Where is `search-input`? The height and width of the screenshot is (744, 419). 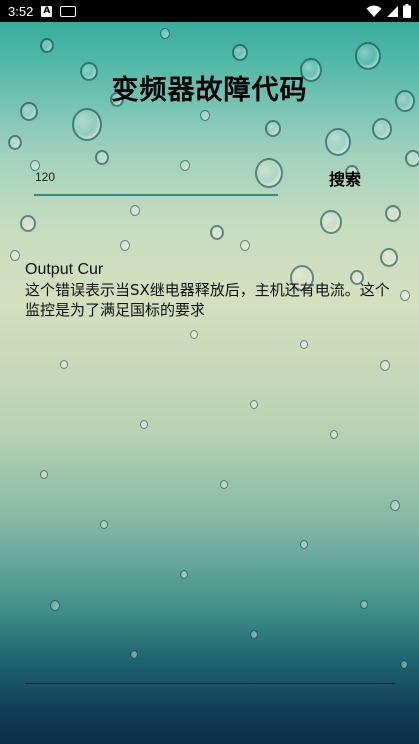
search-input is located at coordinates (156, 181).